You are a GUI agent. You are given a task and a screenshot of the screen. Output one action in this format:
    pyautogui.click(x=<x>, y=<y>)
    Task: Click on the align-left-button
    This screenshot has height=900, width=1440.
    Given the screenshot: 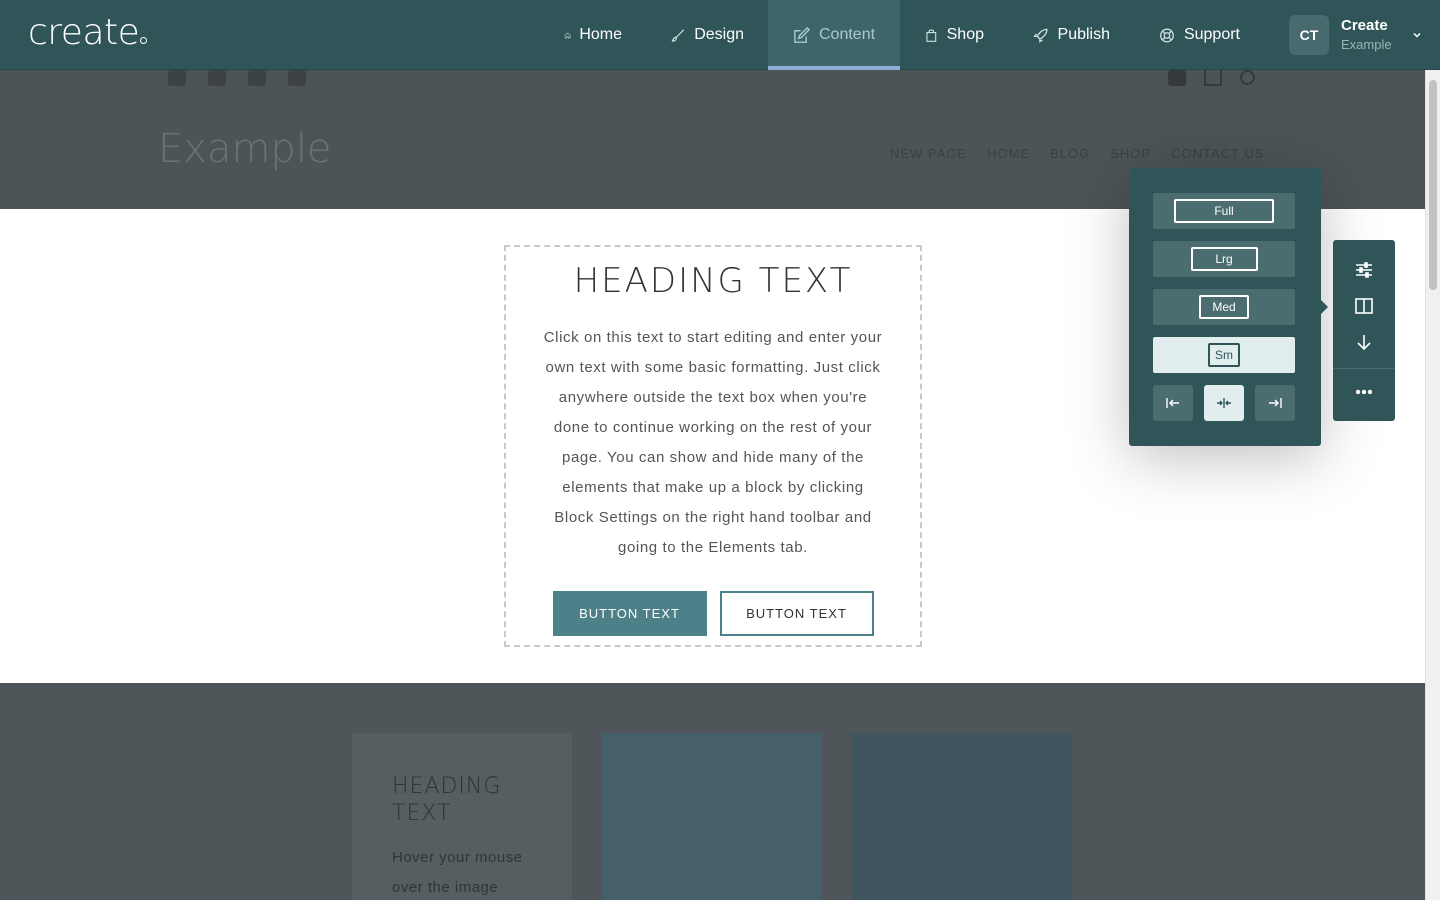 What is the action you would take?
    pyautogui.click(x=1173, y=403)
    